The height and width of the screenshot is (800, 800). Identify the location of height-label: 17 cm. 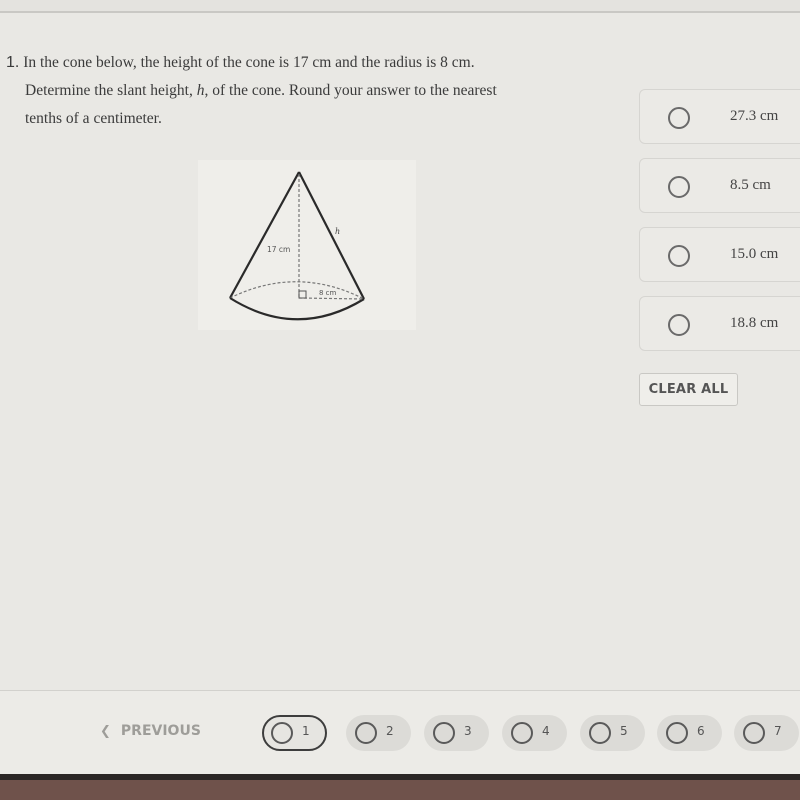
(278, 249).